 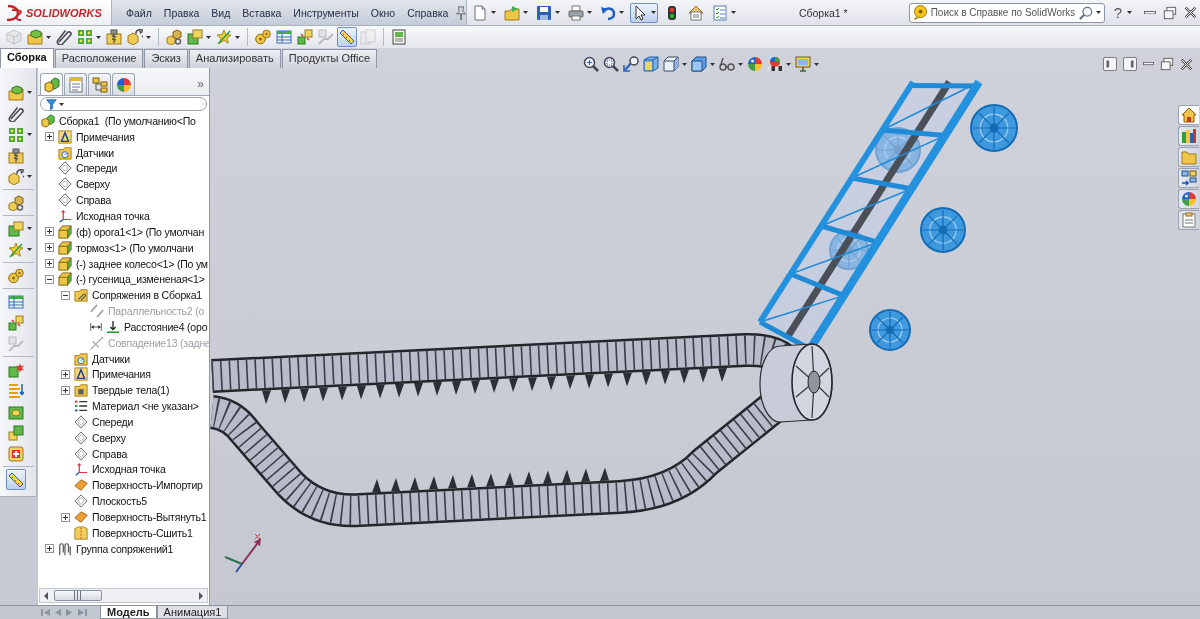 What do you see at coordinates (1122, 12) in the screenshot?
I see `help-button: ?` at bounding box center [1122, 12].